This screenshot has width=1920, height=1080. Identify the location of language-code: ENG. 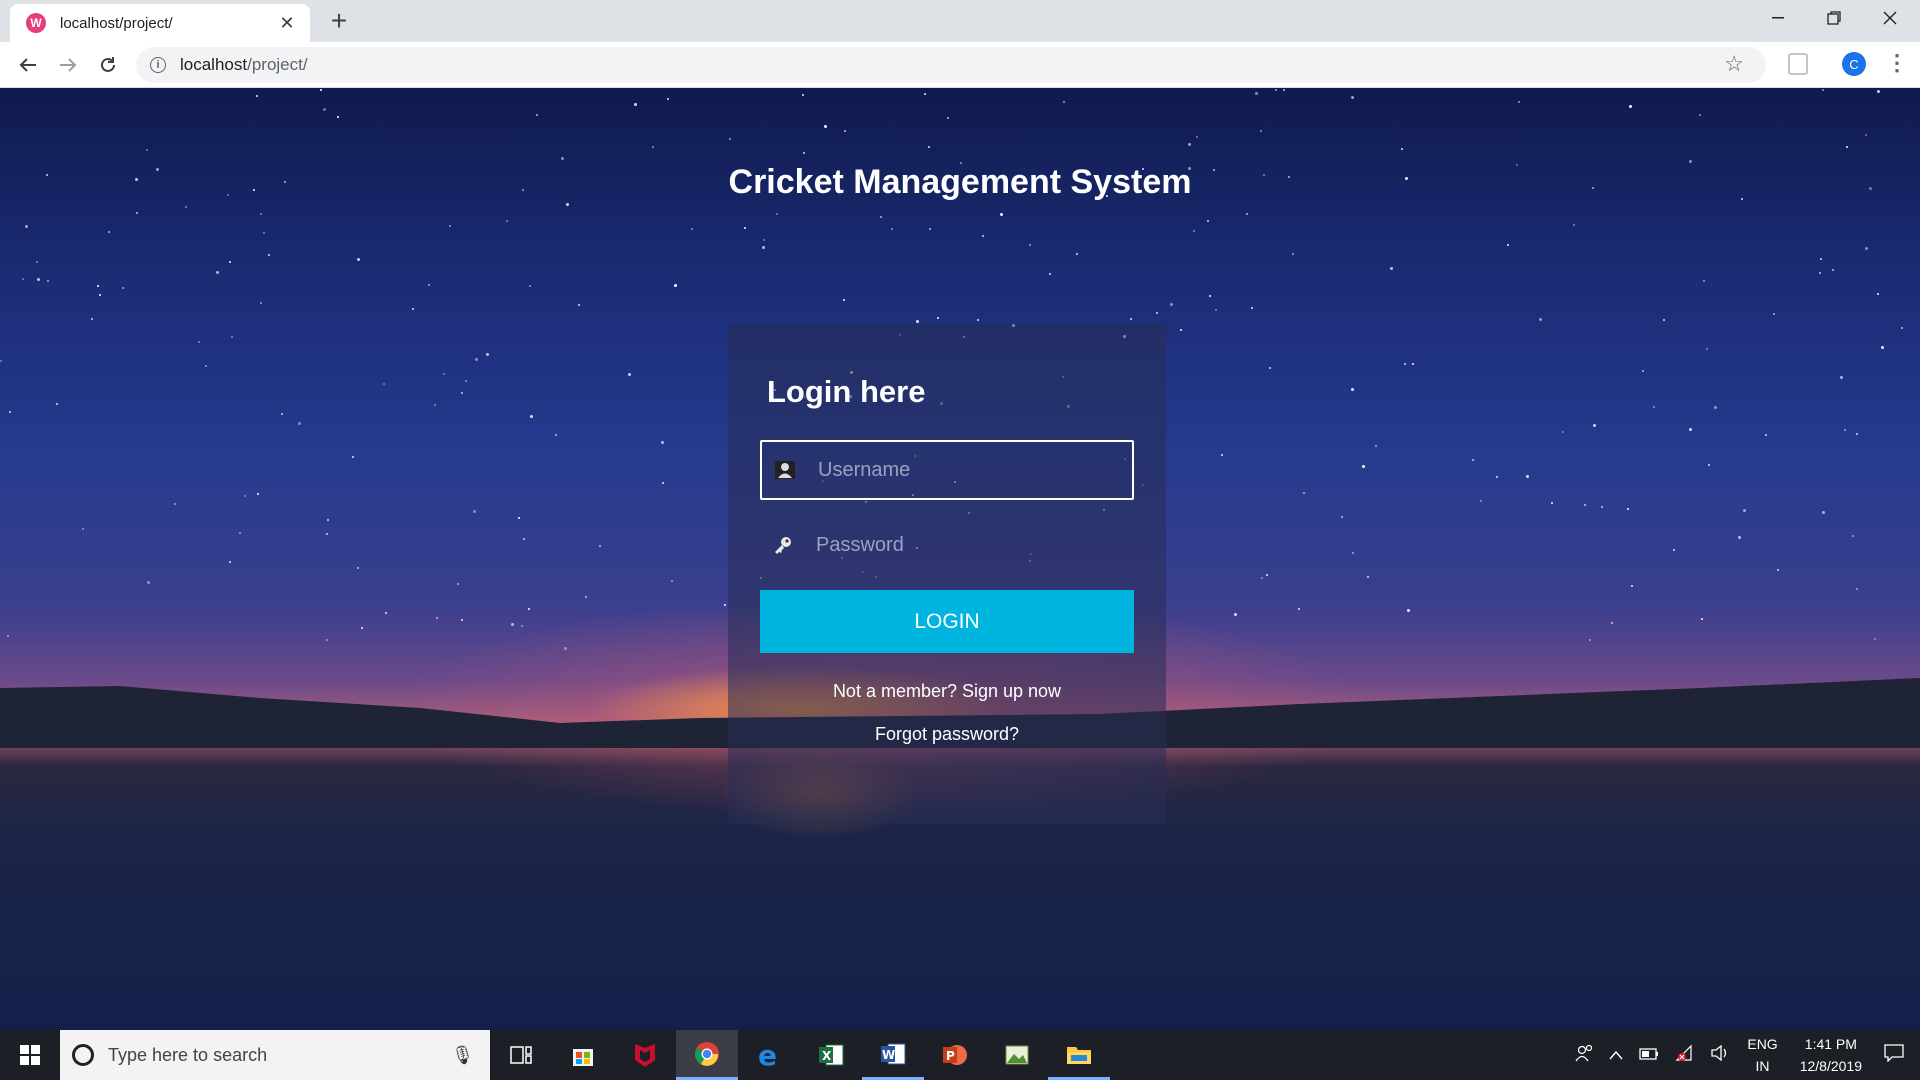
(1762, 1044).